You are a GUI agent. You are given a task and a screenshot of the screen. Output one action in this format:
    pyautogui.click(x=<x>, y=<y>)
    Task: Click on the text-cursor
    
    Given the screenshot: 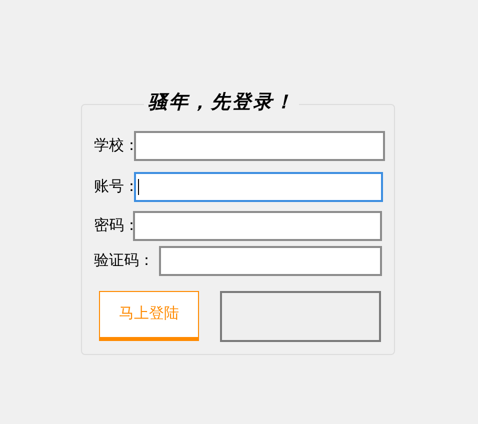 What is the action you would take?
    pyautogui.click(x=138, y=187)
    